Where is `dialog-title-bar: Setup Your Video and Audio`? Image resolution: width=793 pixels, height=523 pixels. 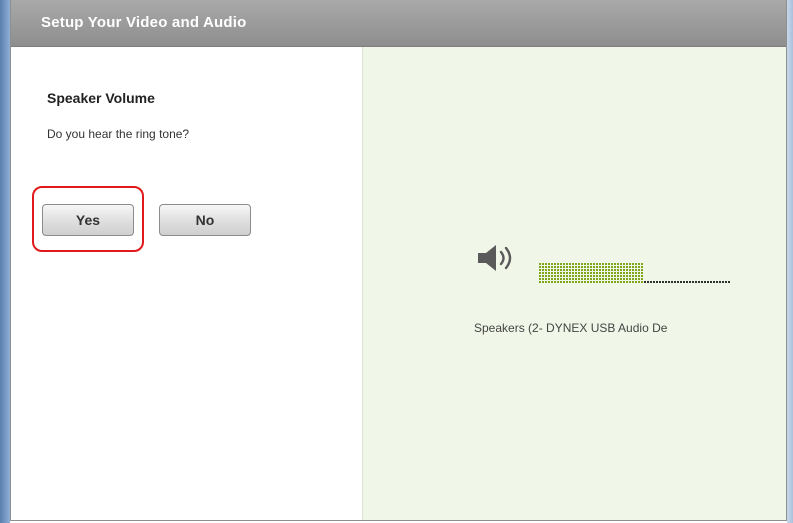 dialog-title-bar: Setup Your Video and Audio is located at coordinates (398, 23).